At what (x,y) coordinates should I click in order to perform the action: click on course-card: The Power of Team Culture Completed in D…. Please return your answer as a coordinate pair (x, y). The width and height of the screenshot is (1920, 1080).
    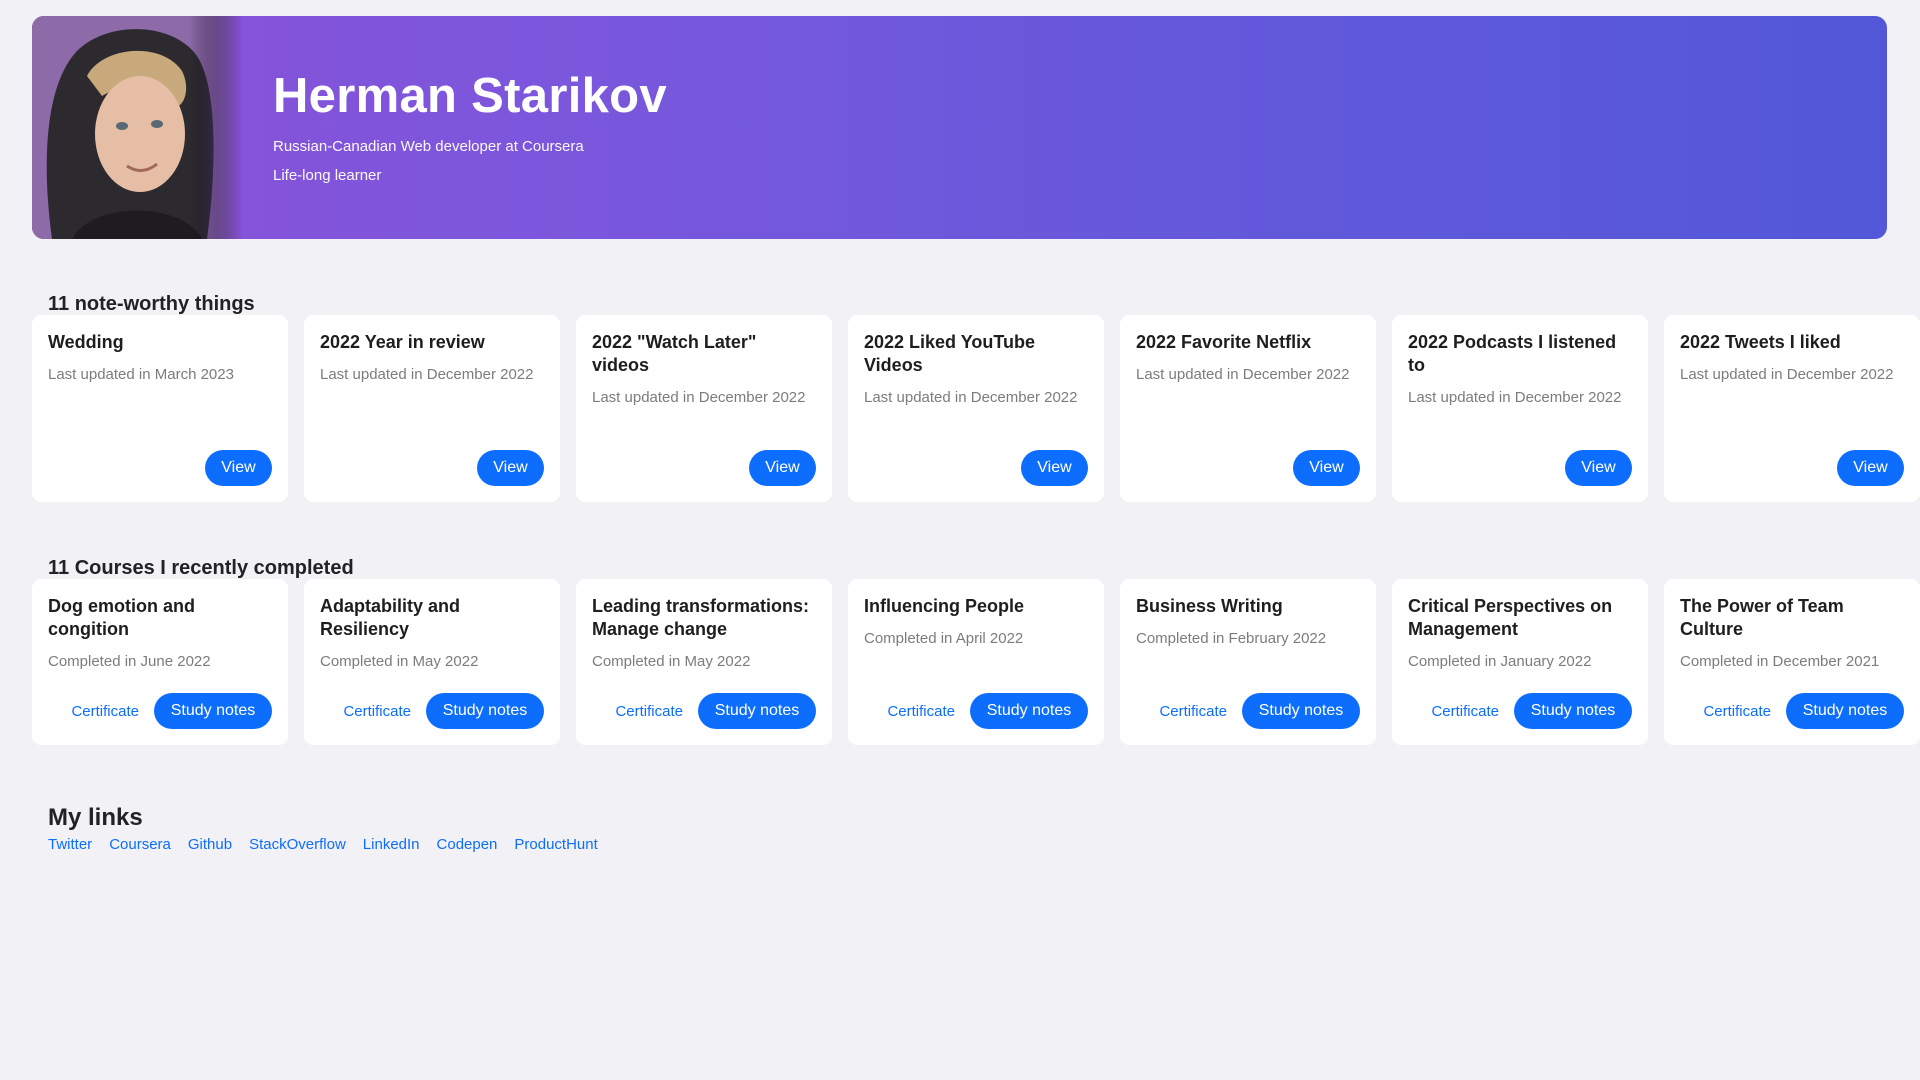
    Looking at the image, I should click on (1792, 662).